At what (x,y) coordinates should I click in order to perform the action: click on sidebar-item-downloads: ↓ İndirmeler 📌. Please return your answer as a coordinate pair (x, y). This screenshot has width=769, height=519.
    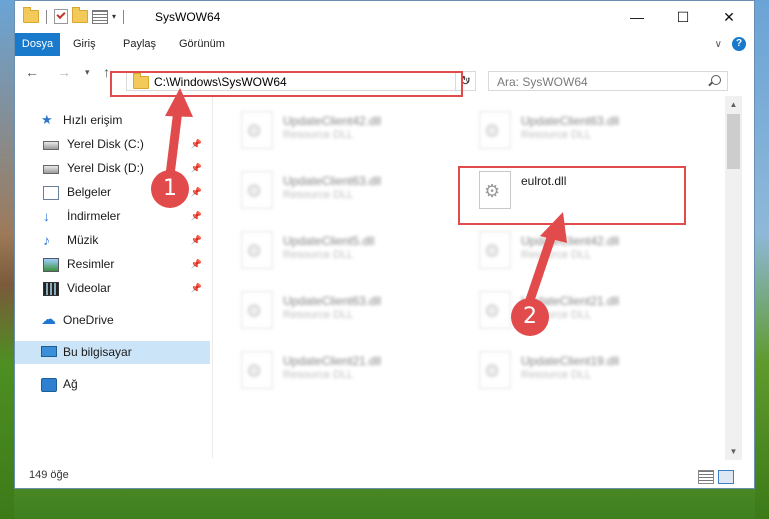
    Looking at the image, I should click on (112, 216).